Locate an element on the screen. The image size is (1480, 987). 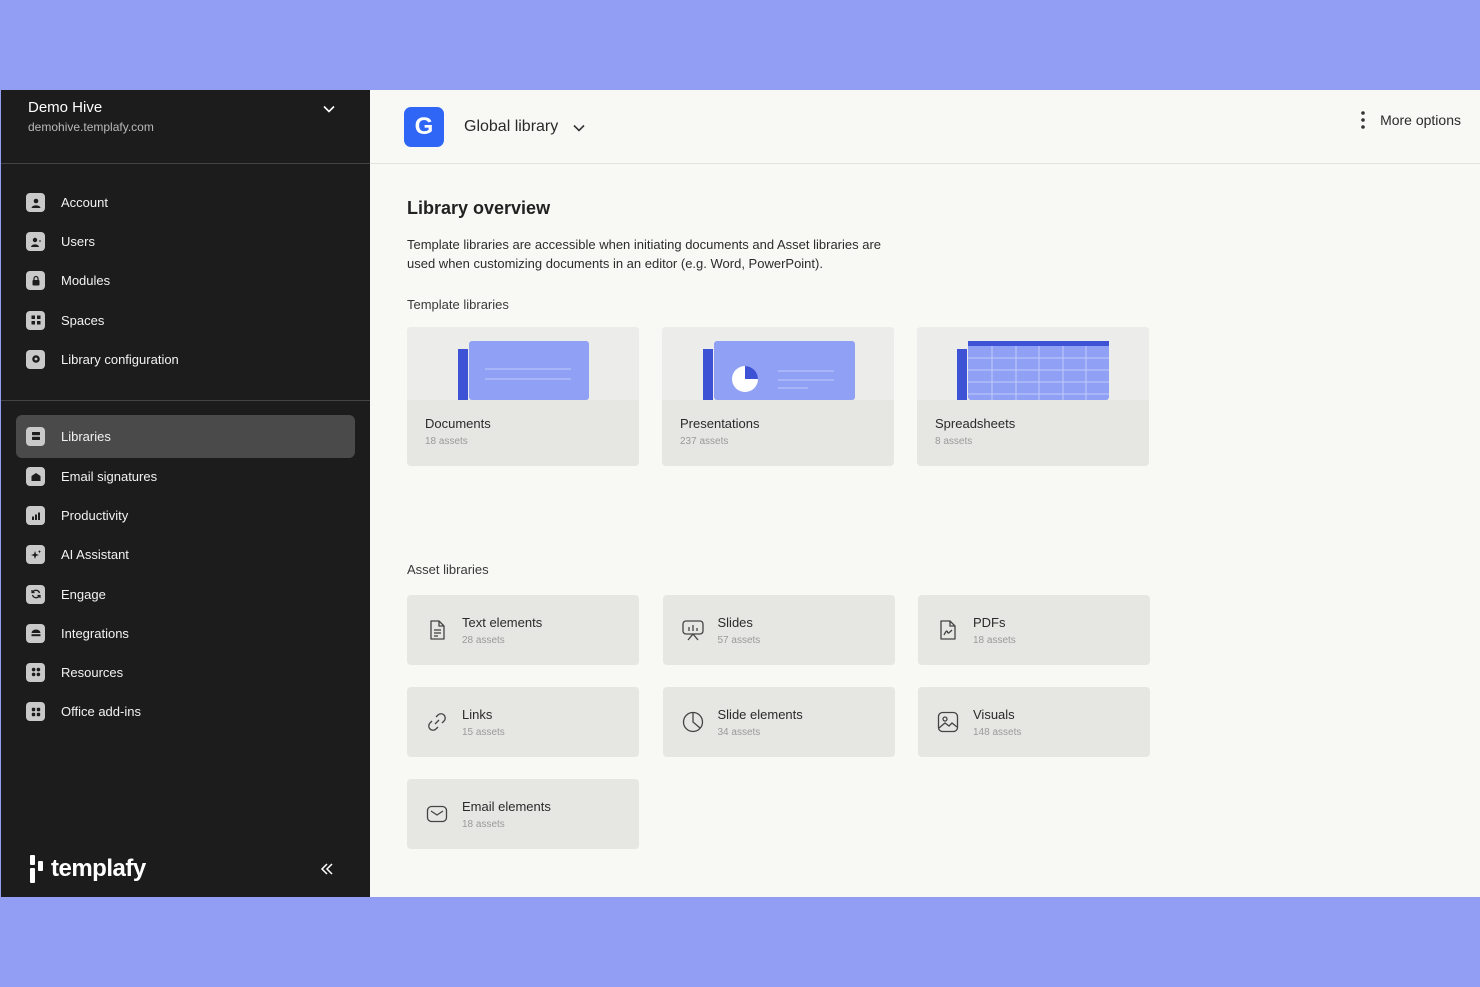
sidebar-item-label: Modules is located at coordinates (86, 281).